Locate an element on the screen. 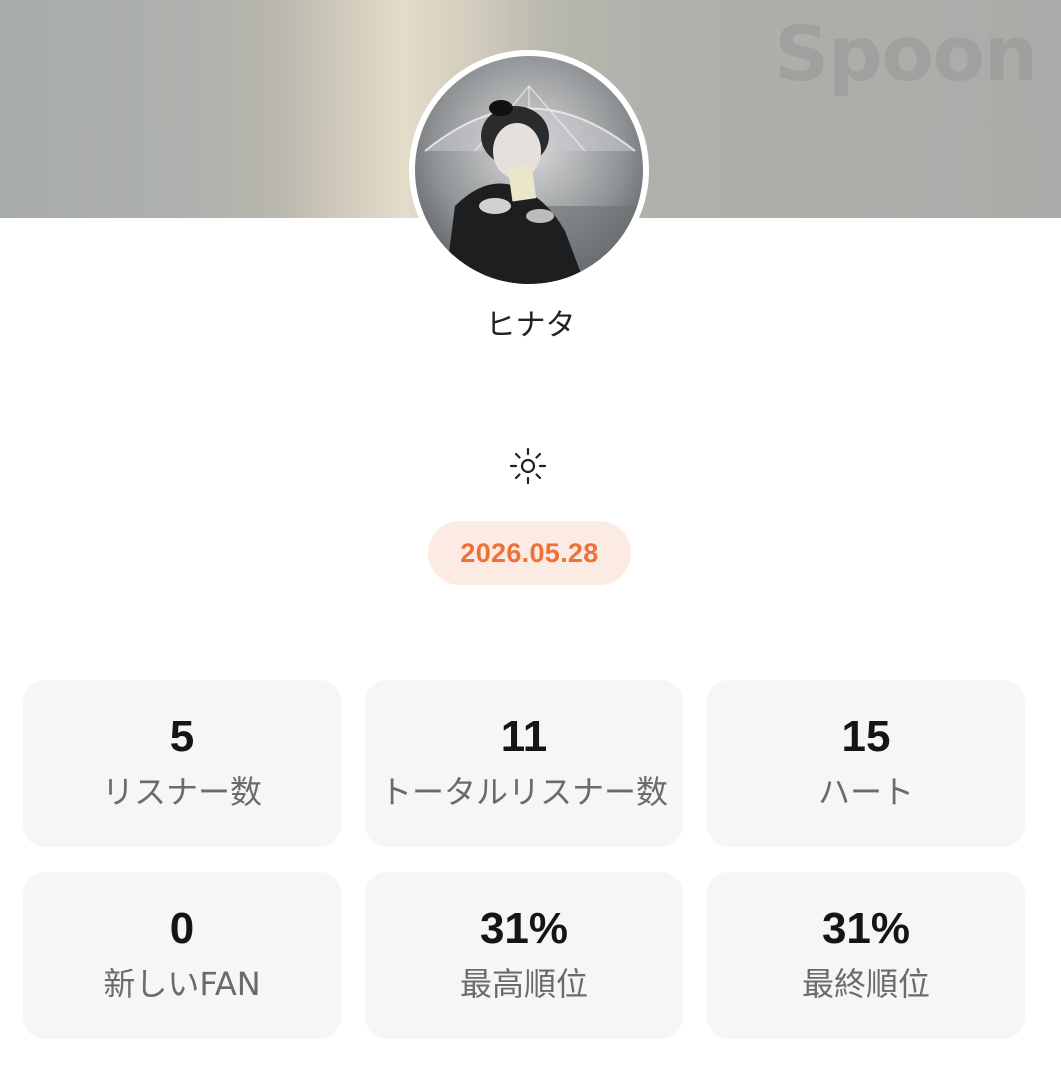 The width and height of the screenshot is (1061, 1073). stat-card-total-listeners: 11 トータルリスナー数 is located at coordinates (524, 763).